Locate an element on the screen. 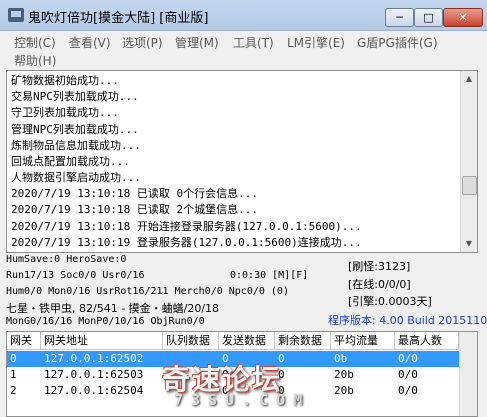 This screenshot has width=487, height=417. refresh-monster-count: [刷怪:3123] is located at coordinates (379, 266).